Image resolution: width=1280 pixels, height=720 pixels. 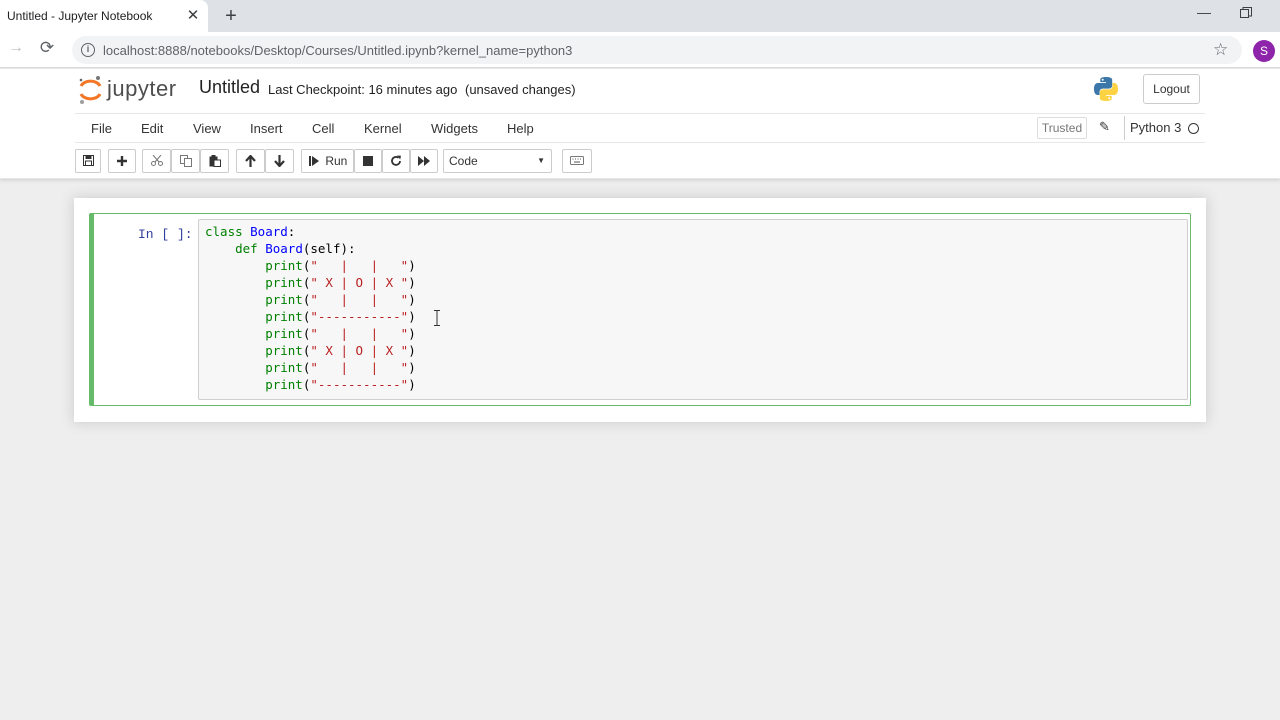 What do you see at coordinates (1106, 89) in the screenshot?
I see `python-logo` at bounding box center [1106, 89].